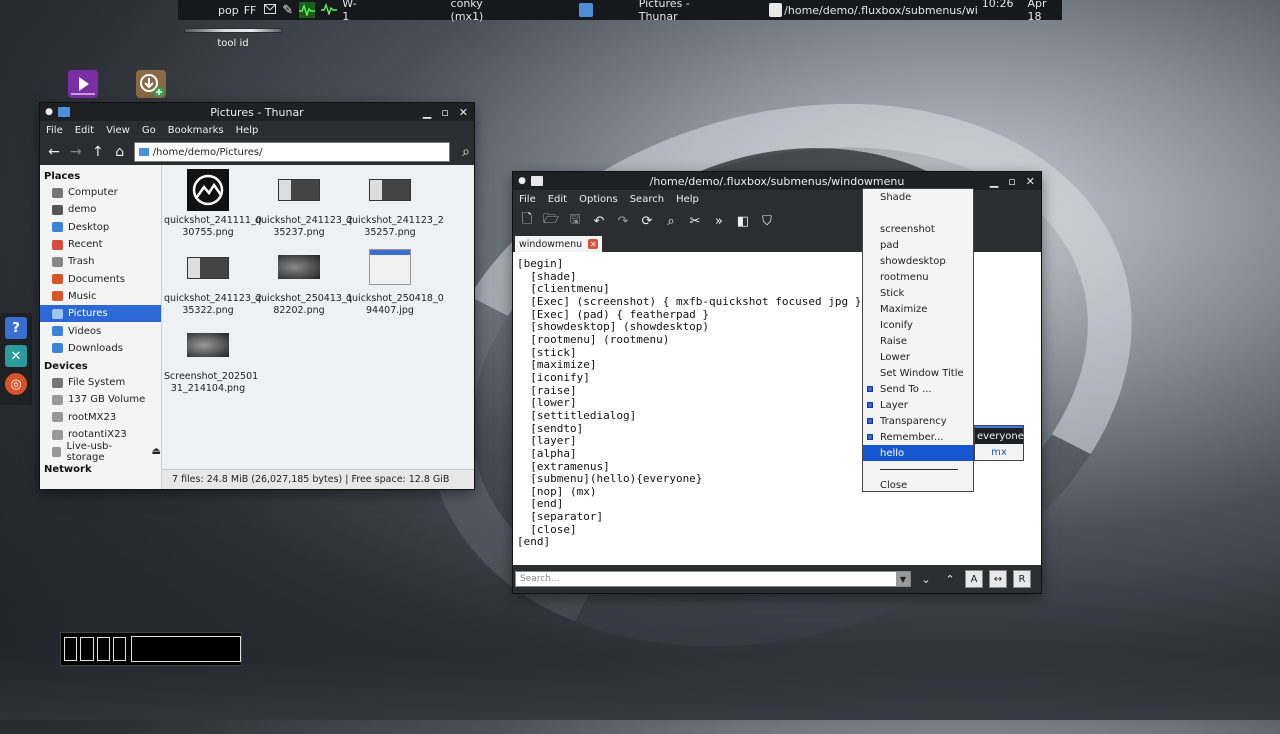 The width and height of the screenshot is (1280, 734). Describe the element at coordinates (156, 451) in the screenshot. I see `eject-icon: ⏏` at that location.